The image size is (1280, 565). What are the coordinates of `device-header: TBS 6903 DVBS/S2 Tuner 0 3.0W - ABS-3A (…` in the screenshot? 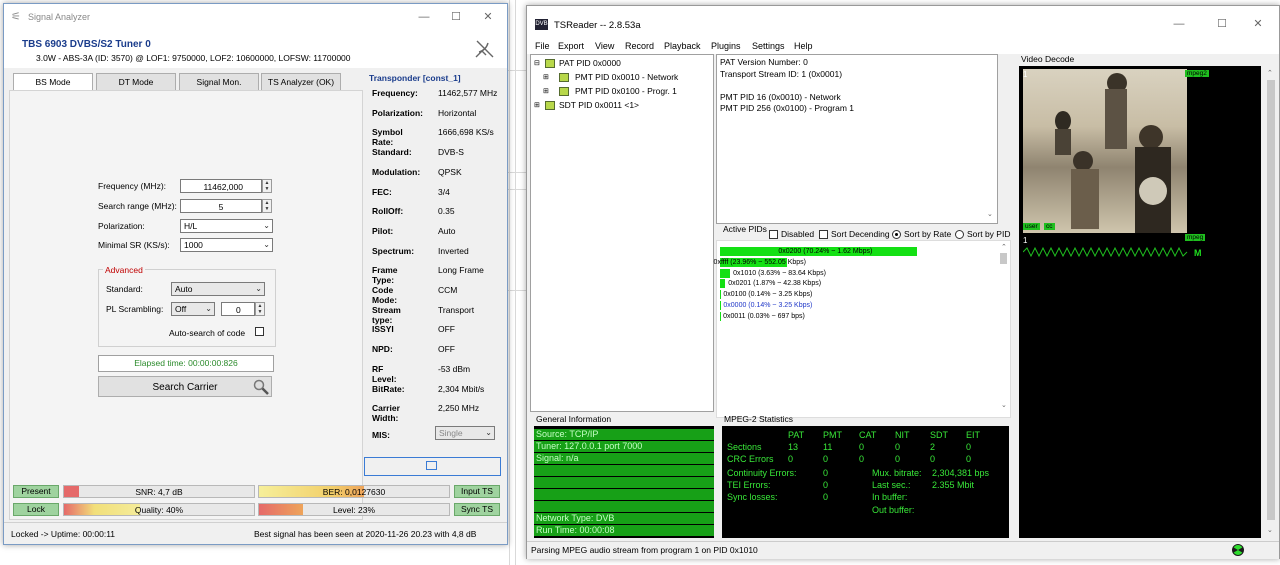 It's located at (255, 49).